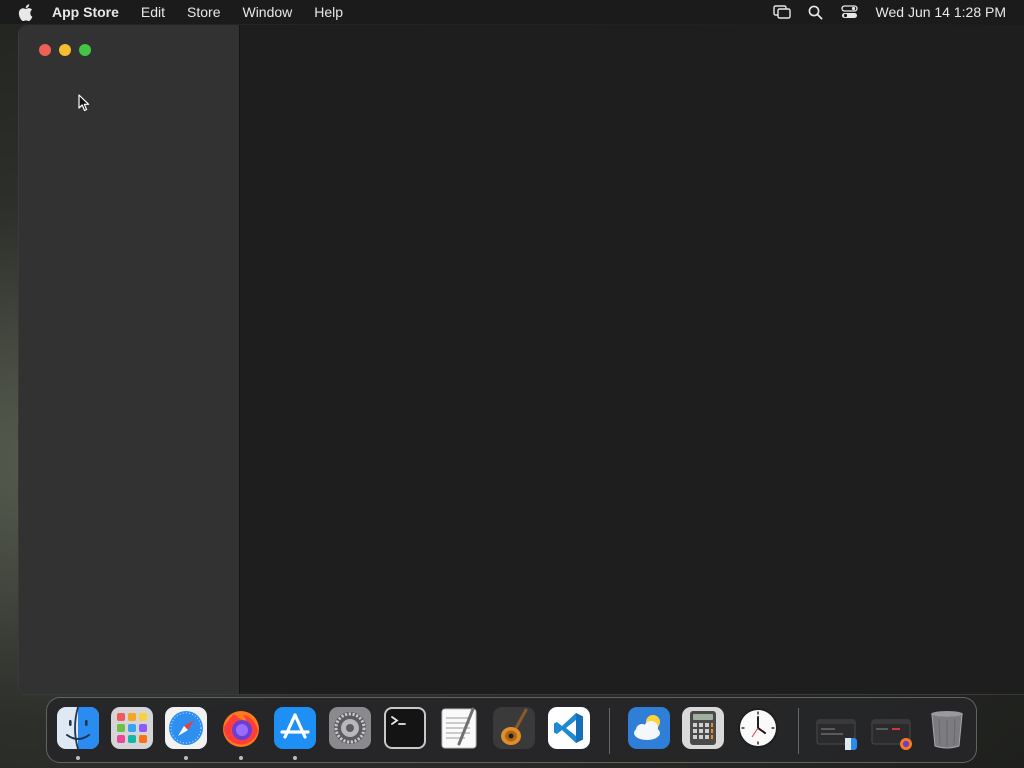 This screenshot has height=768, width=1024. I want to click on clock-icon, so click(758, 728).